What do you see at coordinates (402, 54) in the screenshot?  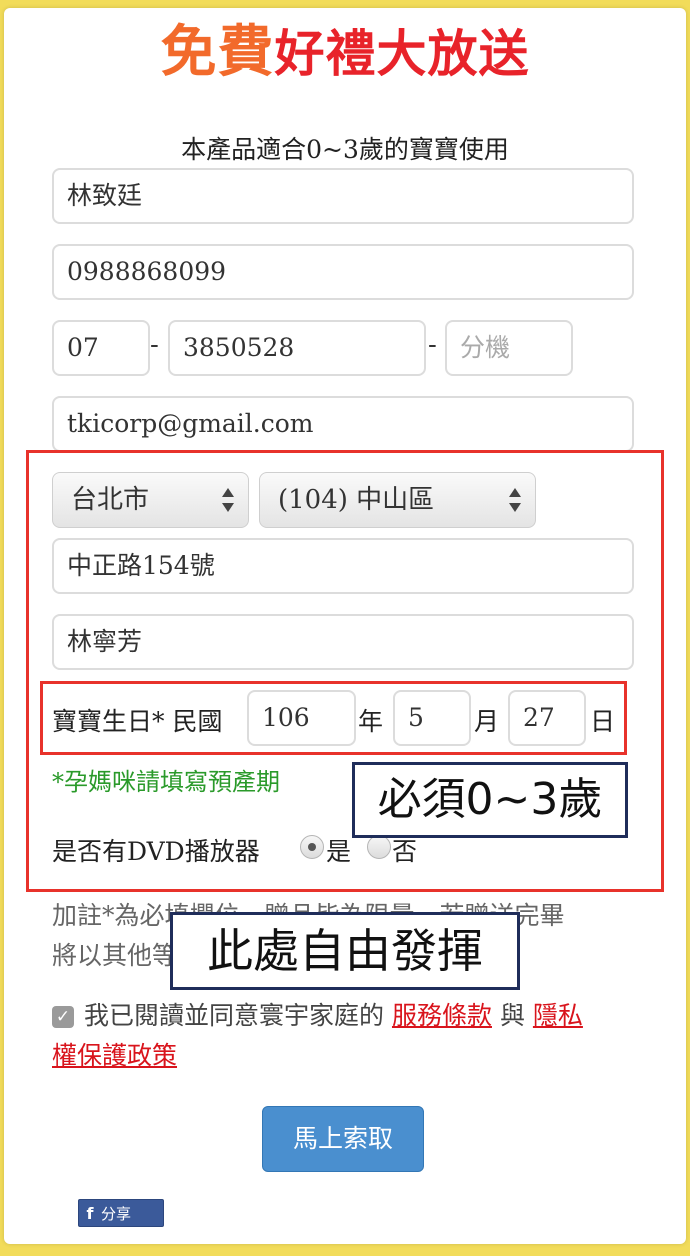 I see `title-gift: 好禮大放送` at bounding box center [402, 54].